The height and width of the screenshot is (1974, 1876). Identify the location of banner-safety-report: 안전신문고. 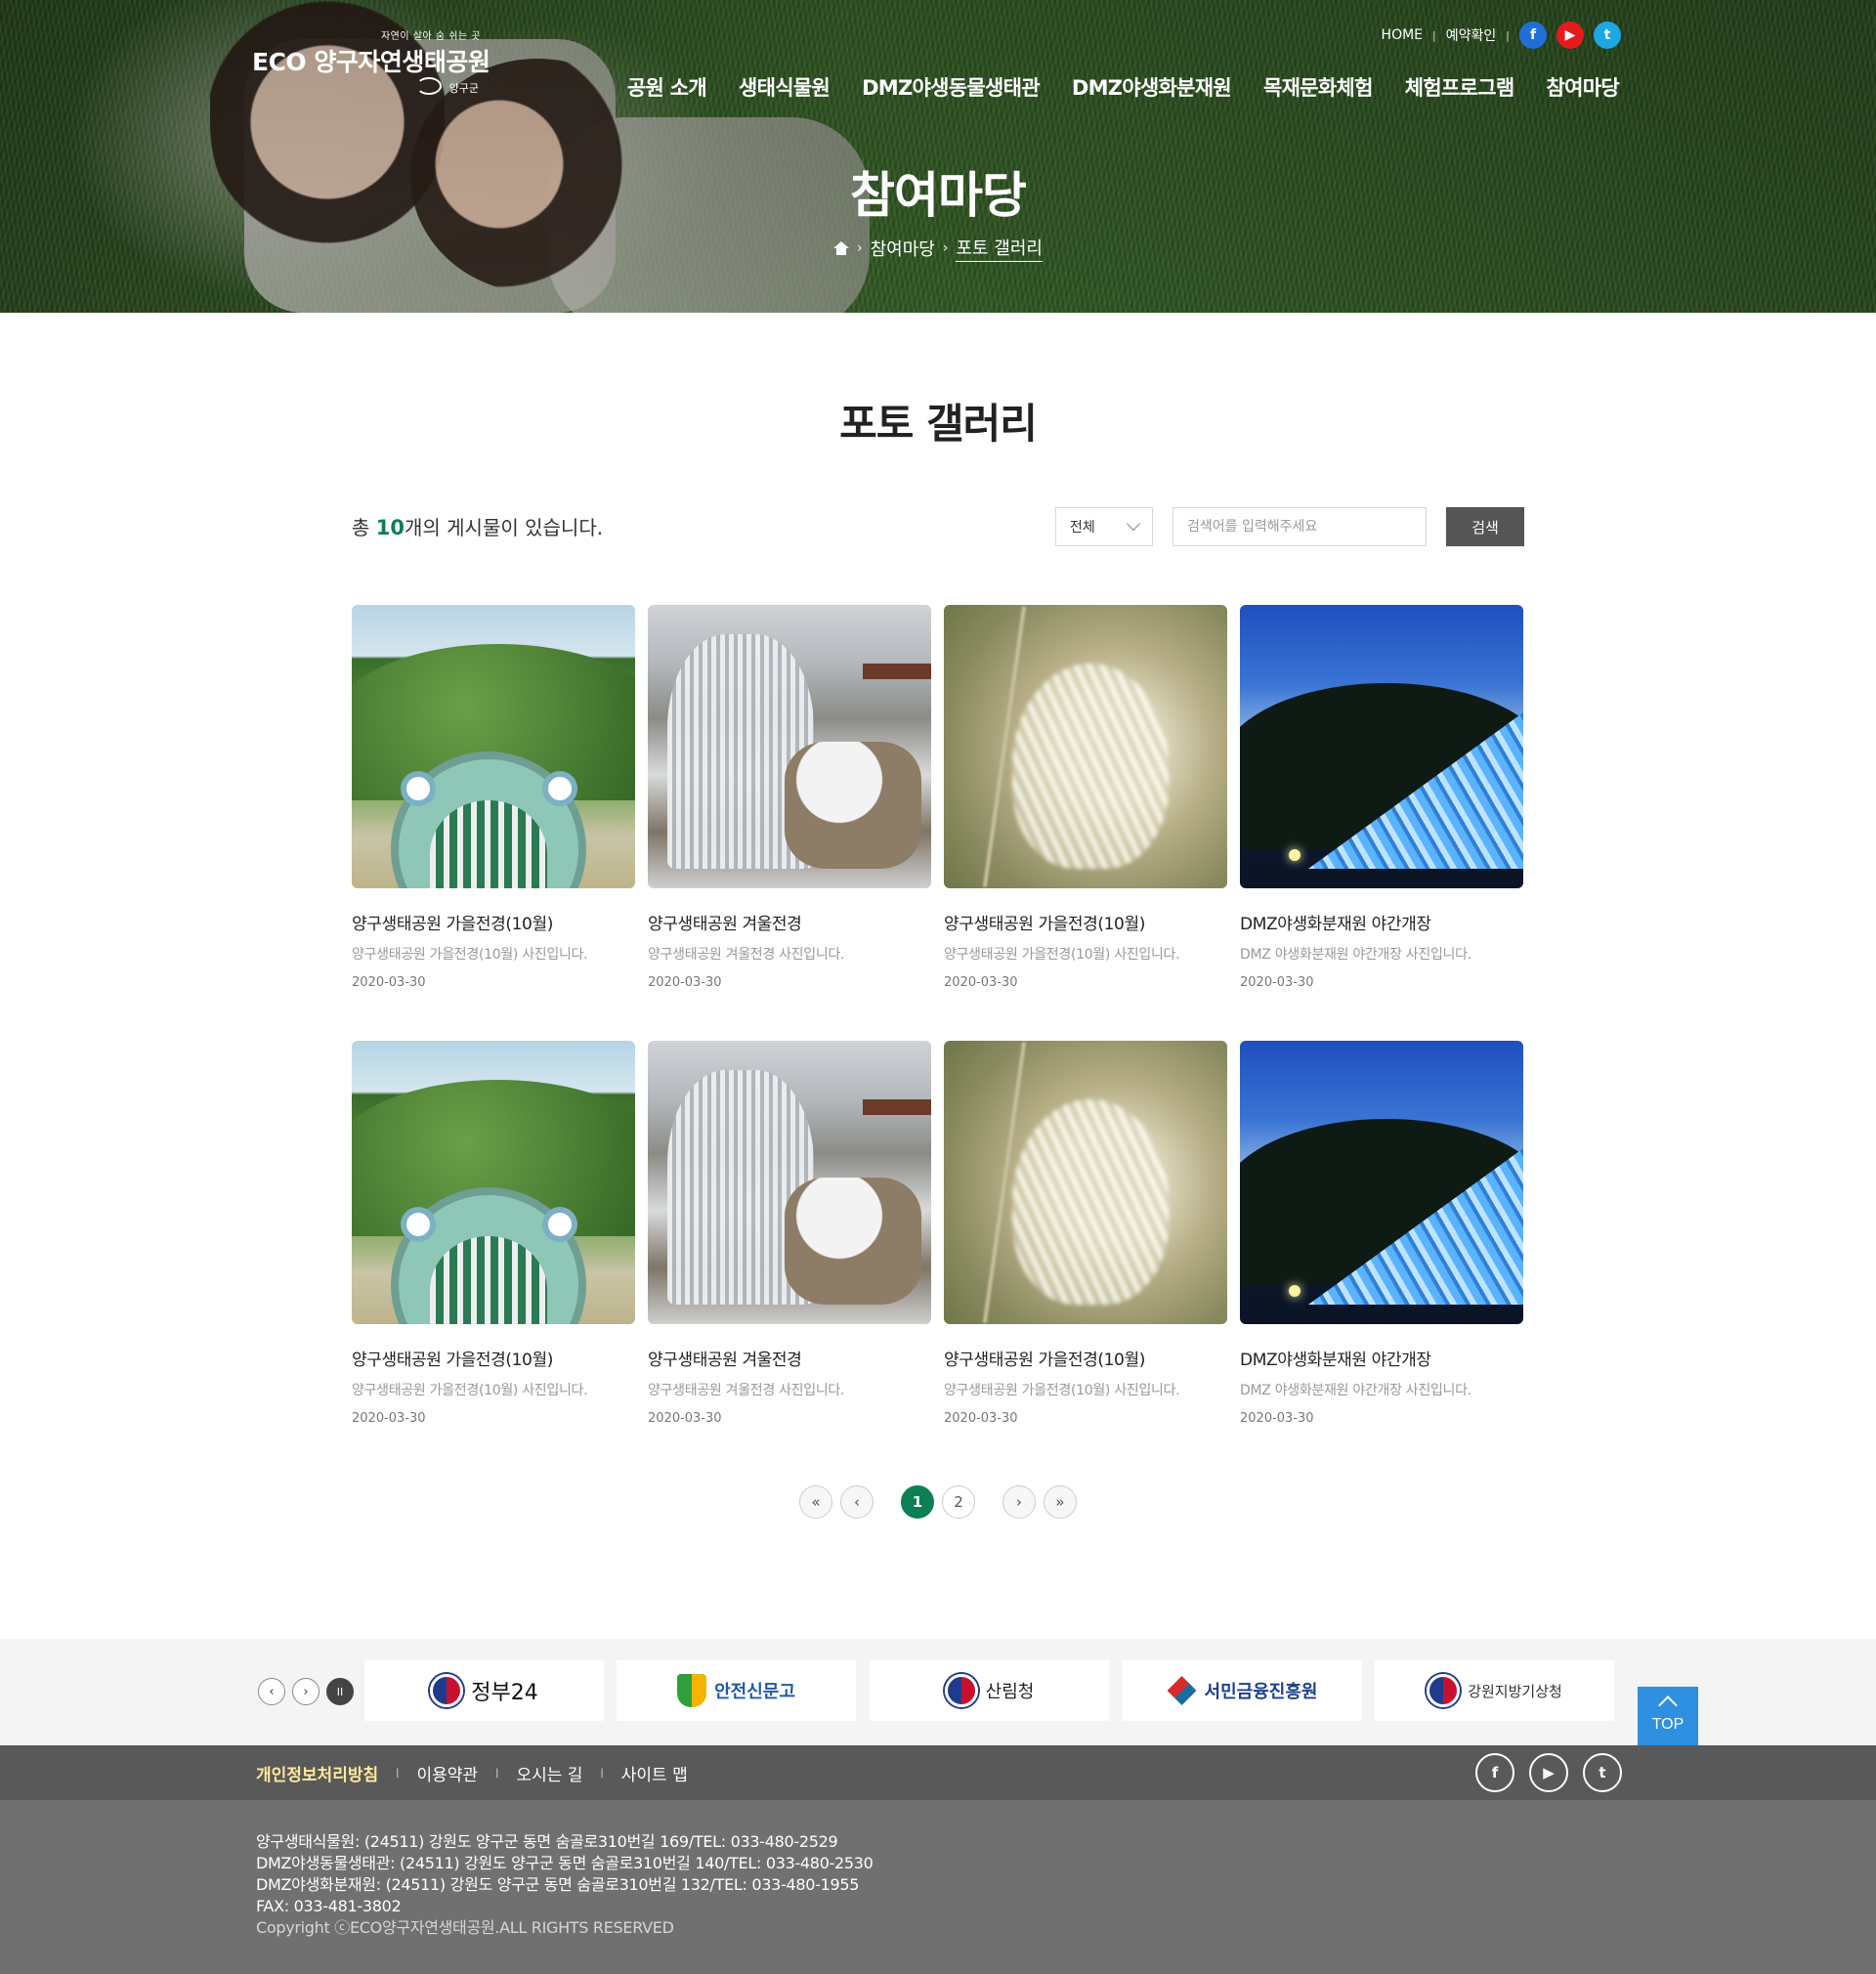
(736, 1690).